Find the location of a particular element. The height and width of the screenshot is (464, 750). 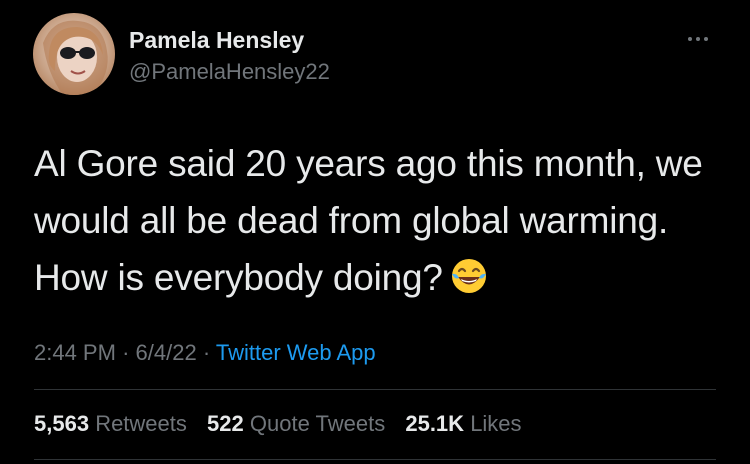

tweet-time: 2:44 PM is located at coordinates (75, 352).